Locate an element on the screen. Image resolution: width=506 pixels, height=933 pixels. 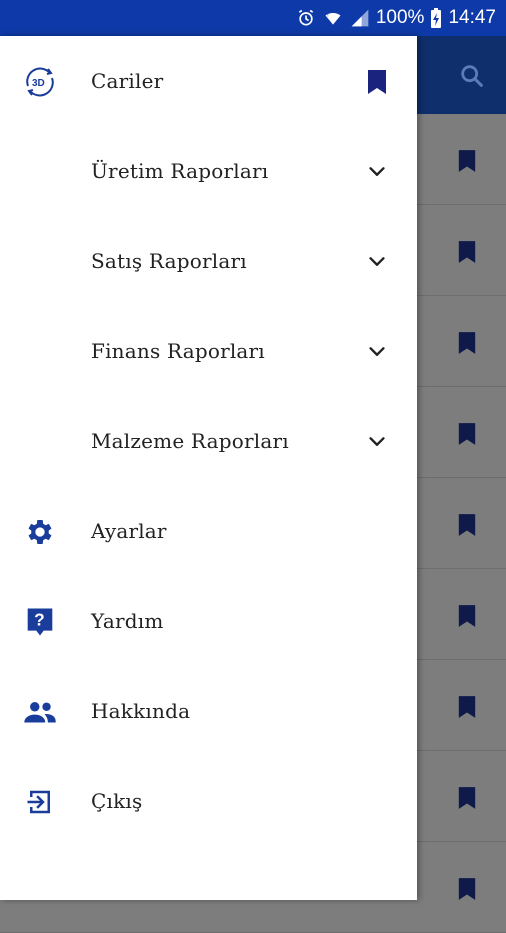
help-icon: ? is located at coordinates (40, 622).